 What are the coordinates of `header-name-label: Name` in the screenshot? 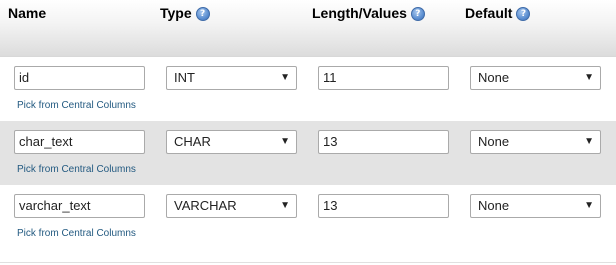 It's located at (27, 13).